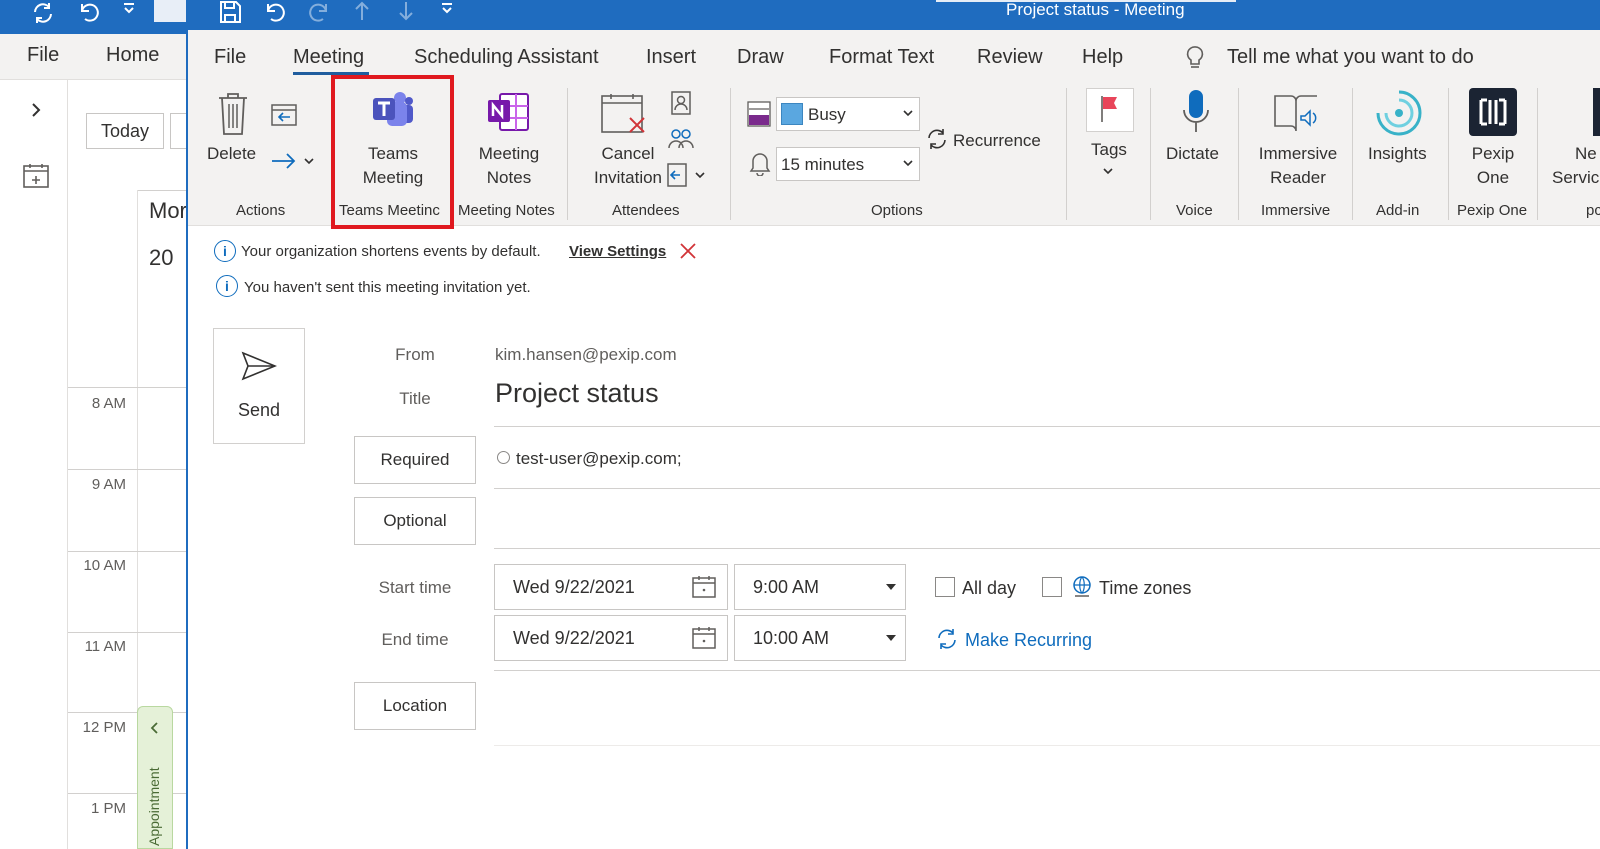  I want to click on meeting-notes-line2: Notes, so click(509, 178).